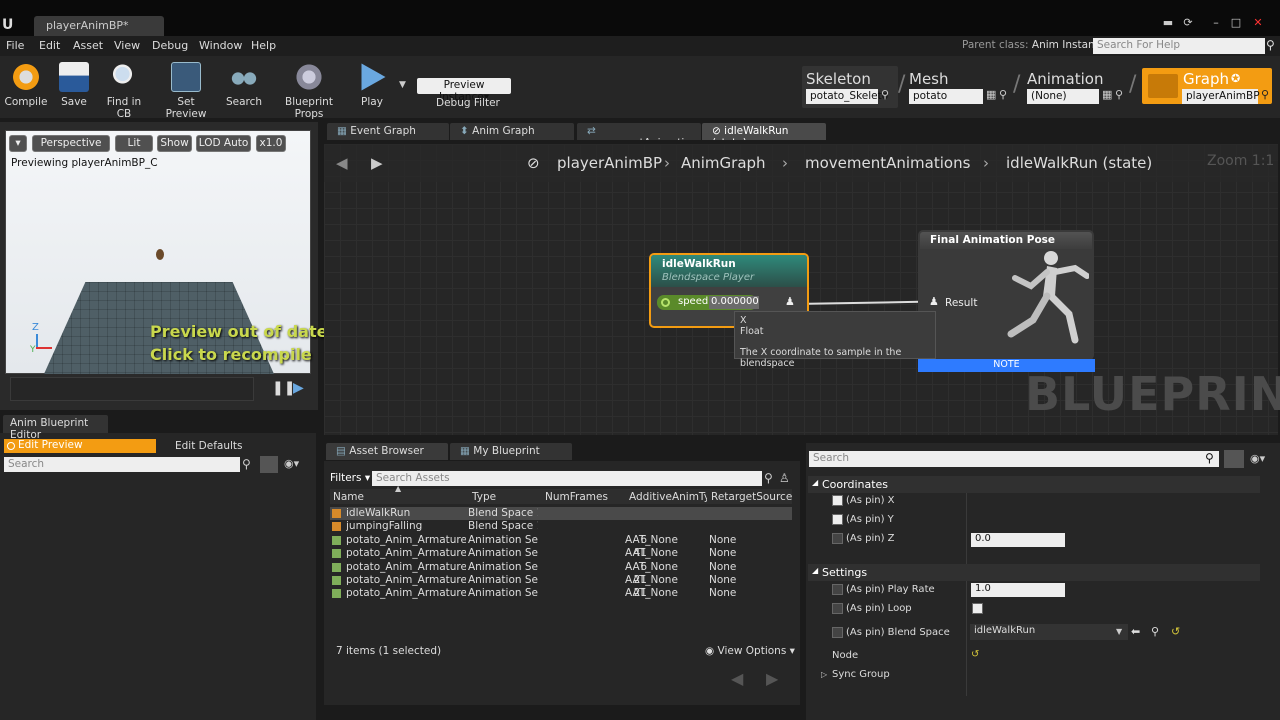  I want to click on table-row: jumpingFalling Blend Space 1D, so click(561, 526).